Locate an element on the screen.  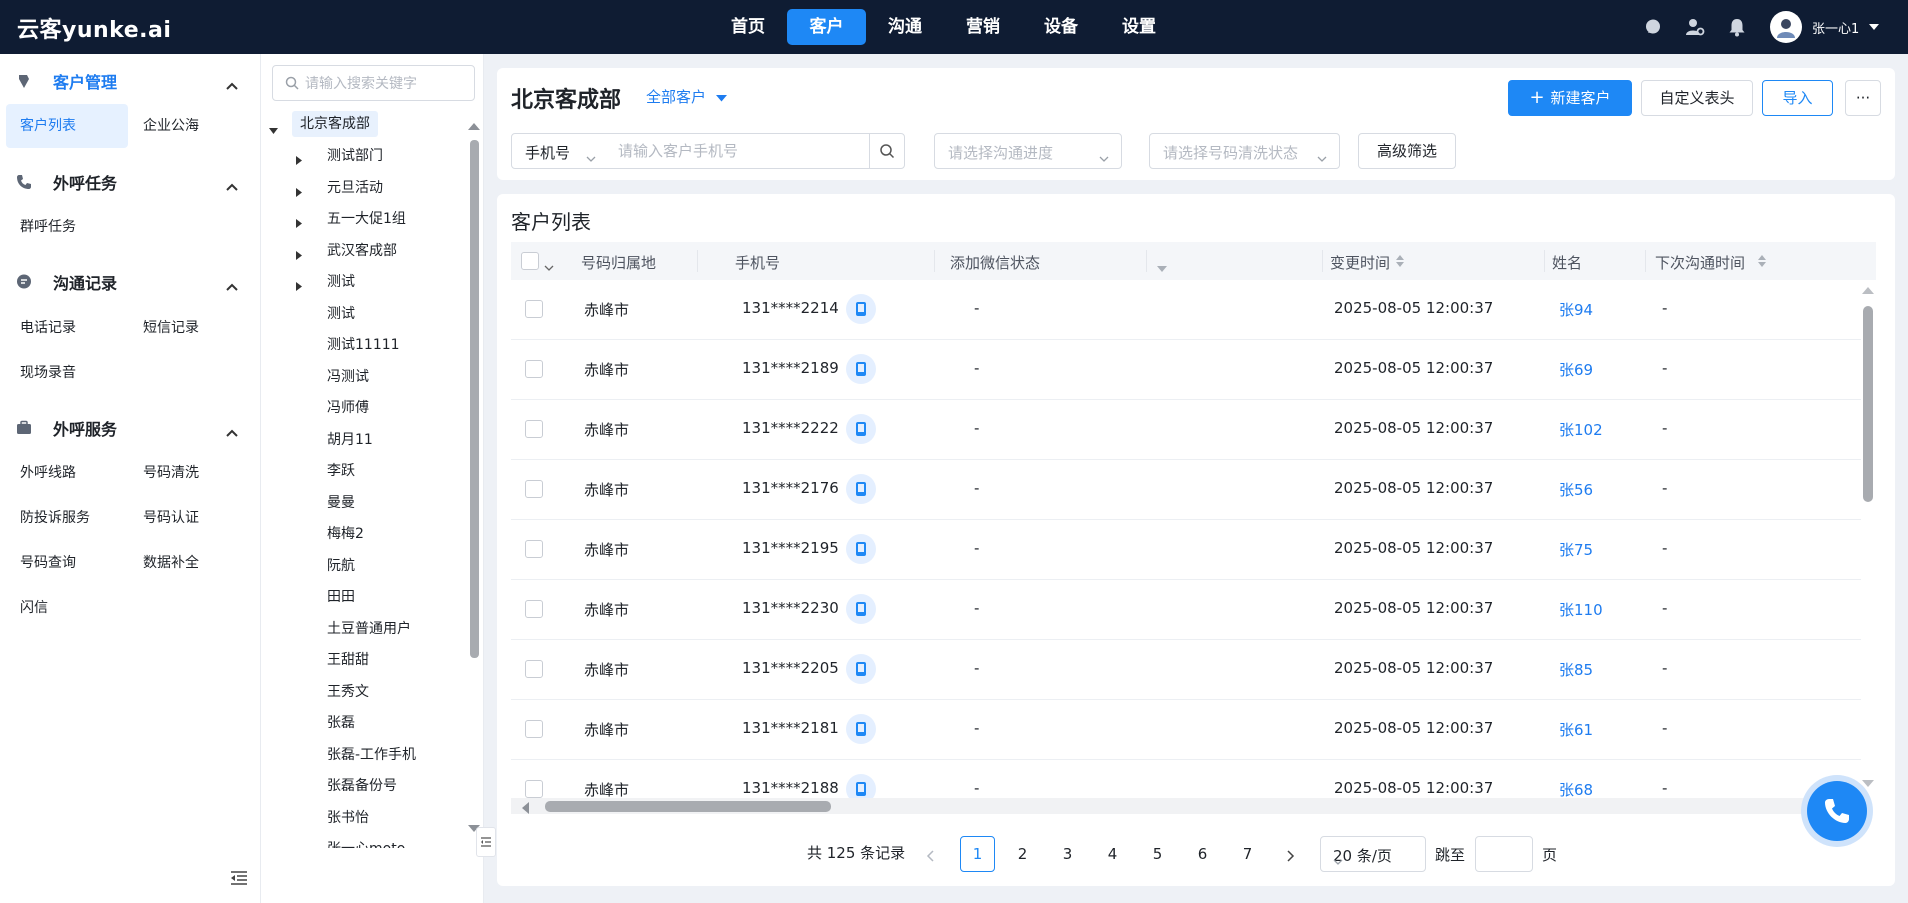
tree-scrollbar is located at coordinates (474, 474).